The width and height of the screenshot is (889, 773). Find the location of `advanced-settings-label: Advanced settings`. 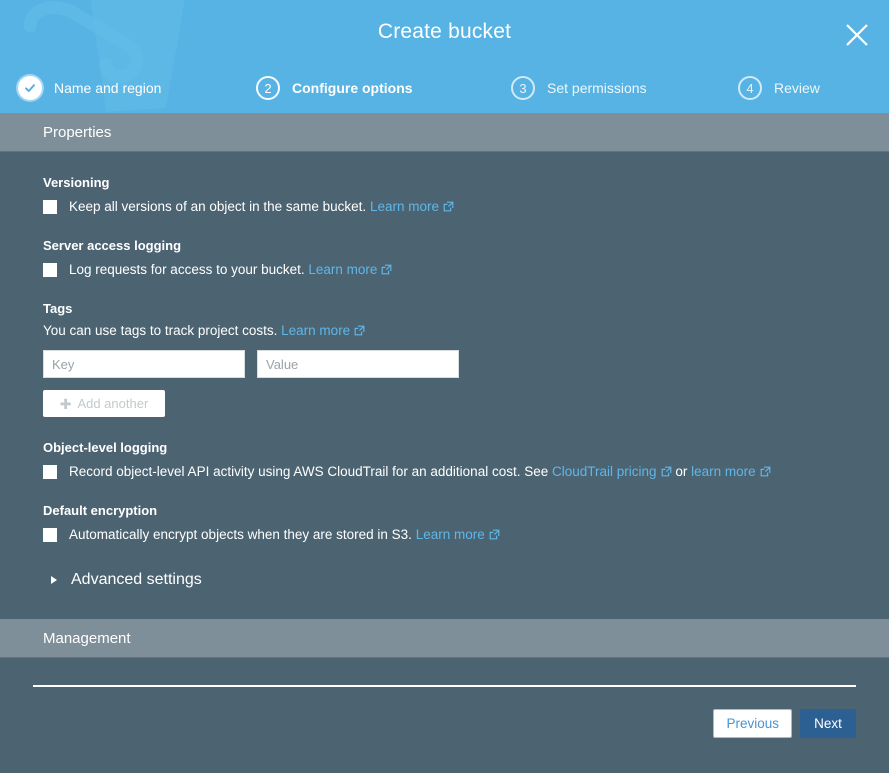

advanced-settings-label: Advanced settings is located at coordinates (136, 579).